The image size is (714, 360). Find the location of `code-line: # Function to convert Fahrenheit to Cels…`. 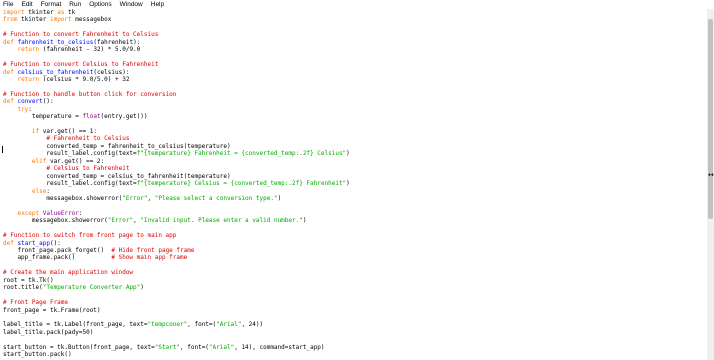

code-line: # Function to convert Fahrenheit to Cels… is located at coordinates (355, 34).